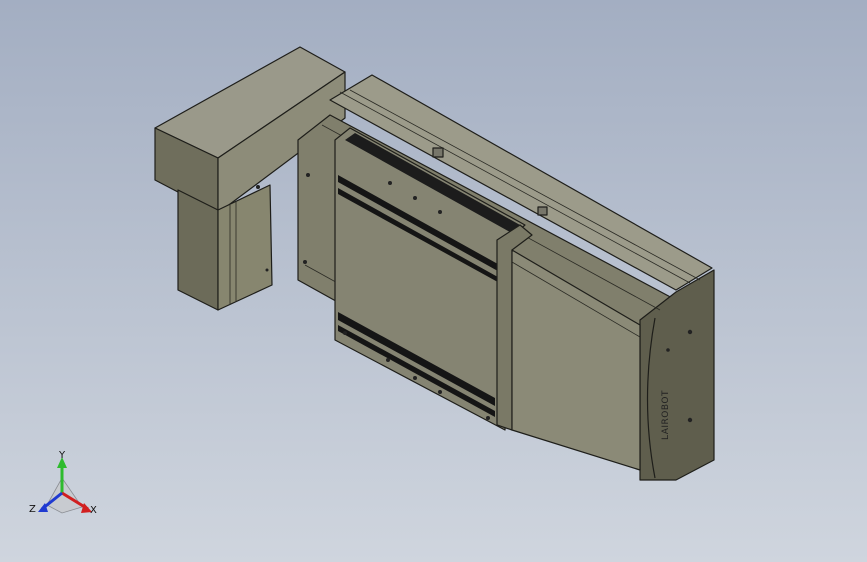 This screenshot has width=867, height=562. Describe the element at coordinates (198, 250) in the screenshot. I see `motor-body-front` at that location.